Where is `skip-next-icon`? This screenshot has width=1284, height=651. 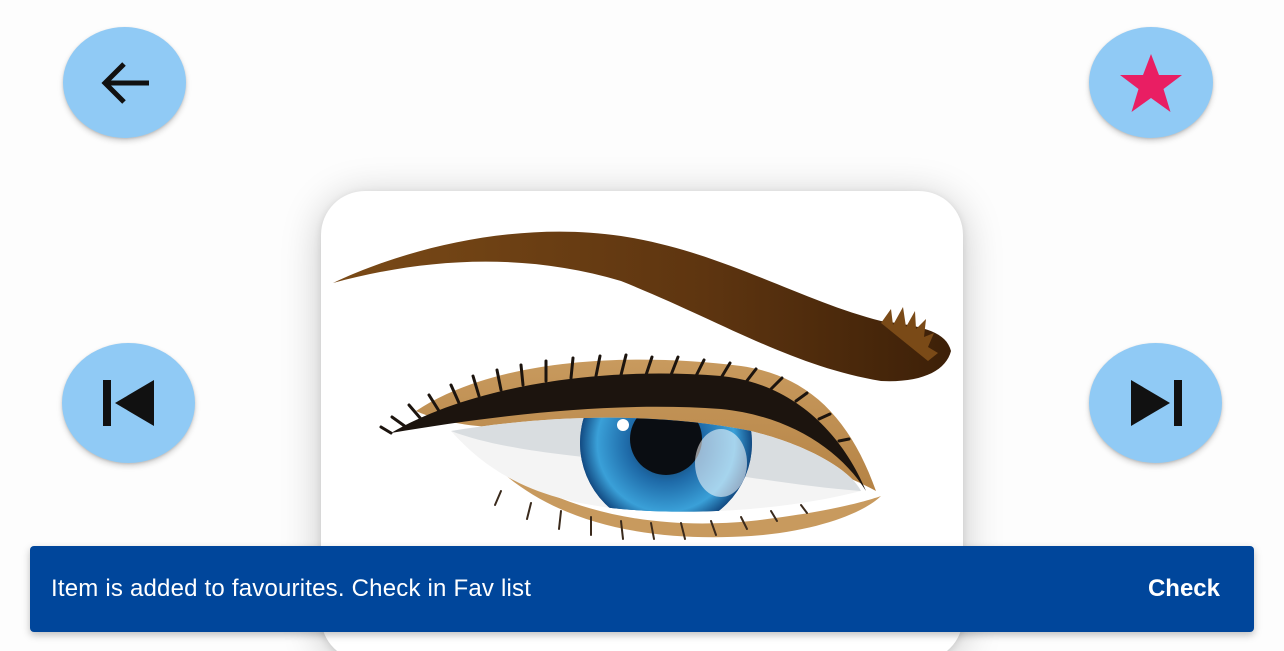
skip-next-icon is located at coordinates (1156, 403).